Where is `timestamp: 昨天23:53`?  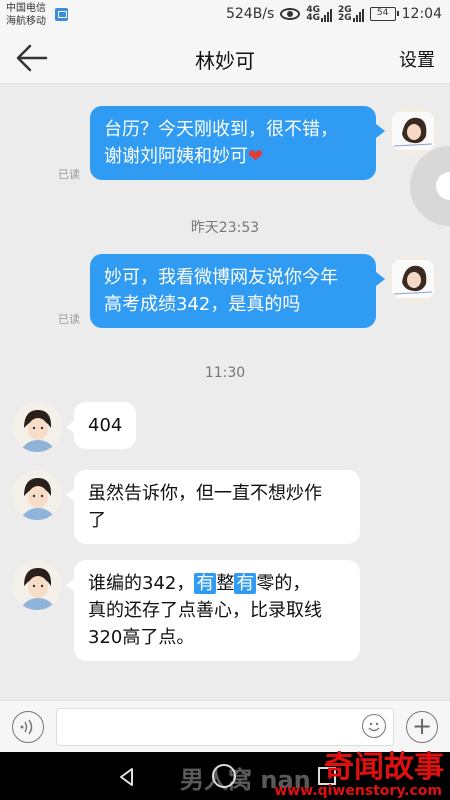
timestamp: 昨天23:53 is located at coordinates (225, 228).